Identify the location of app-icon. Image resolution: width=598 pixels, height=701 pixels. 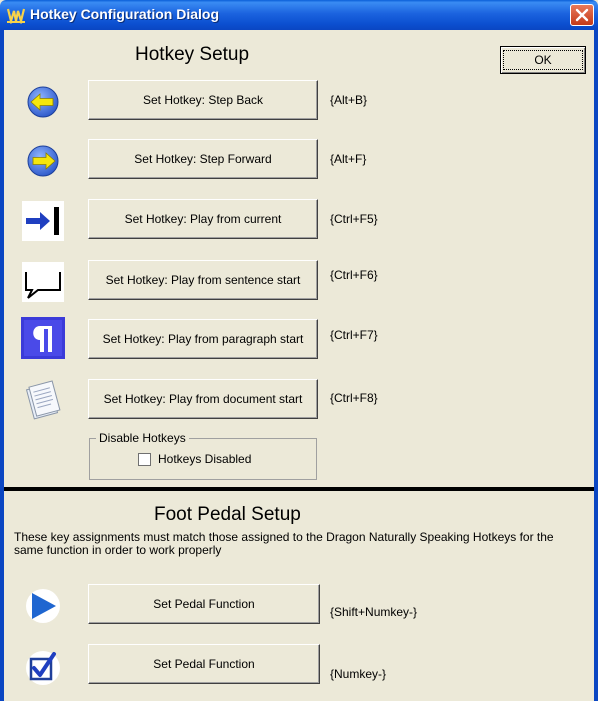
(16, 16).